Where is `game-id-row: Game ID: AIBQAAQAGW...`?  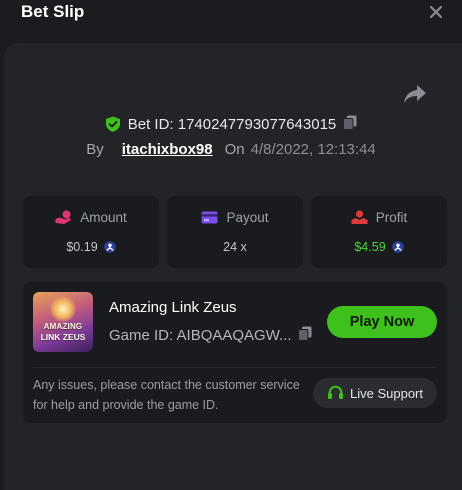 game-id-row: Game ID: AIBQAAQAGW... is located at coordinates (210, 335).